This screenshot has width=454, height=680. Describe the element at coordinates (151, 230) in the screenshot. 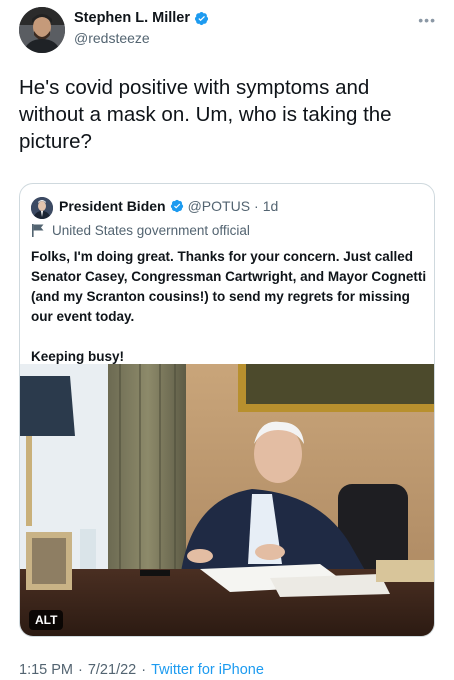

I see `government-label-text: United States government official` at that location.